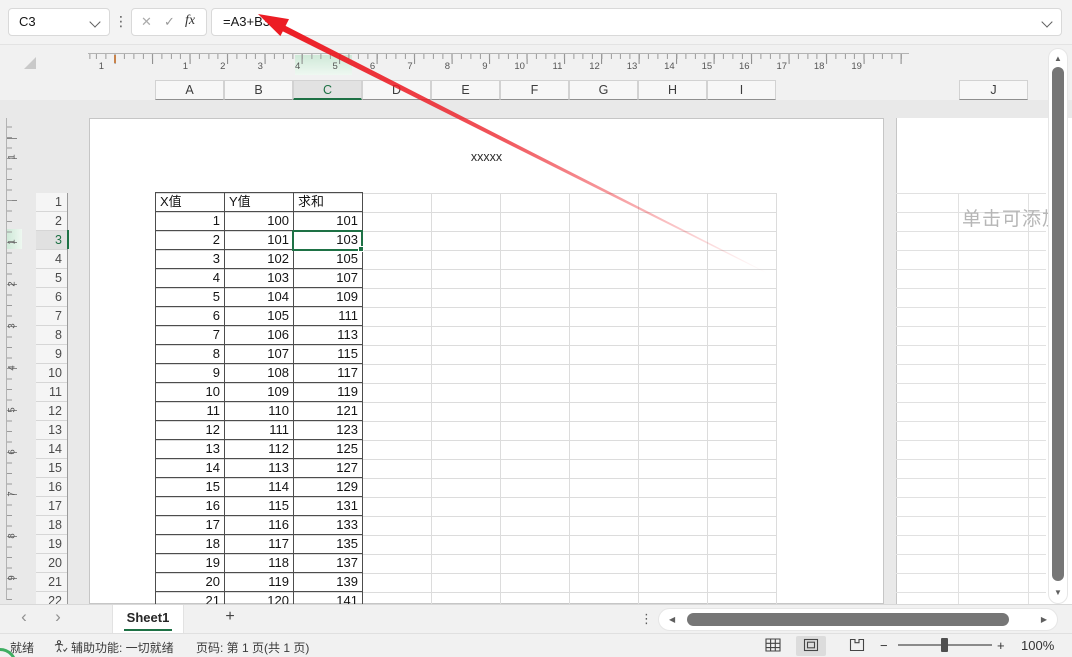 This screenshot has width=1072, height=657. Describe the element at coordinates (259, 316) in the screenshot. I see `table-cell: 105` at that location.